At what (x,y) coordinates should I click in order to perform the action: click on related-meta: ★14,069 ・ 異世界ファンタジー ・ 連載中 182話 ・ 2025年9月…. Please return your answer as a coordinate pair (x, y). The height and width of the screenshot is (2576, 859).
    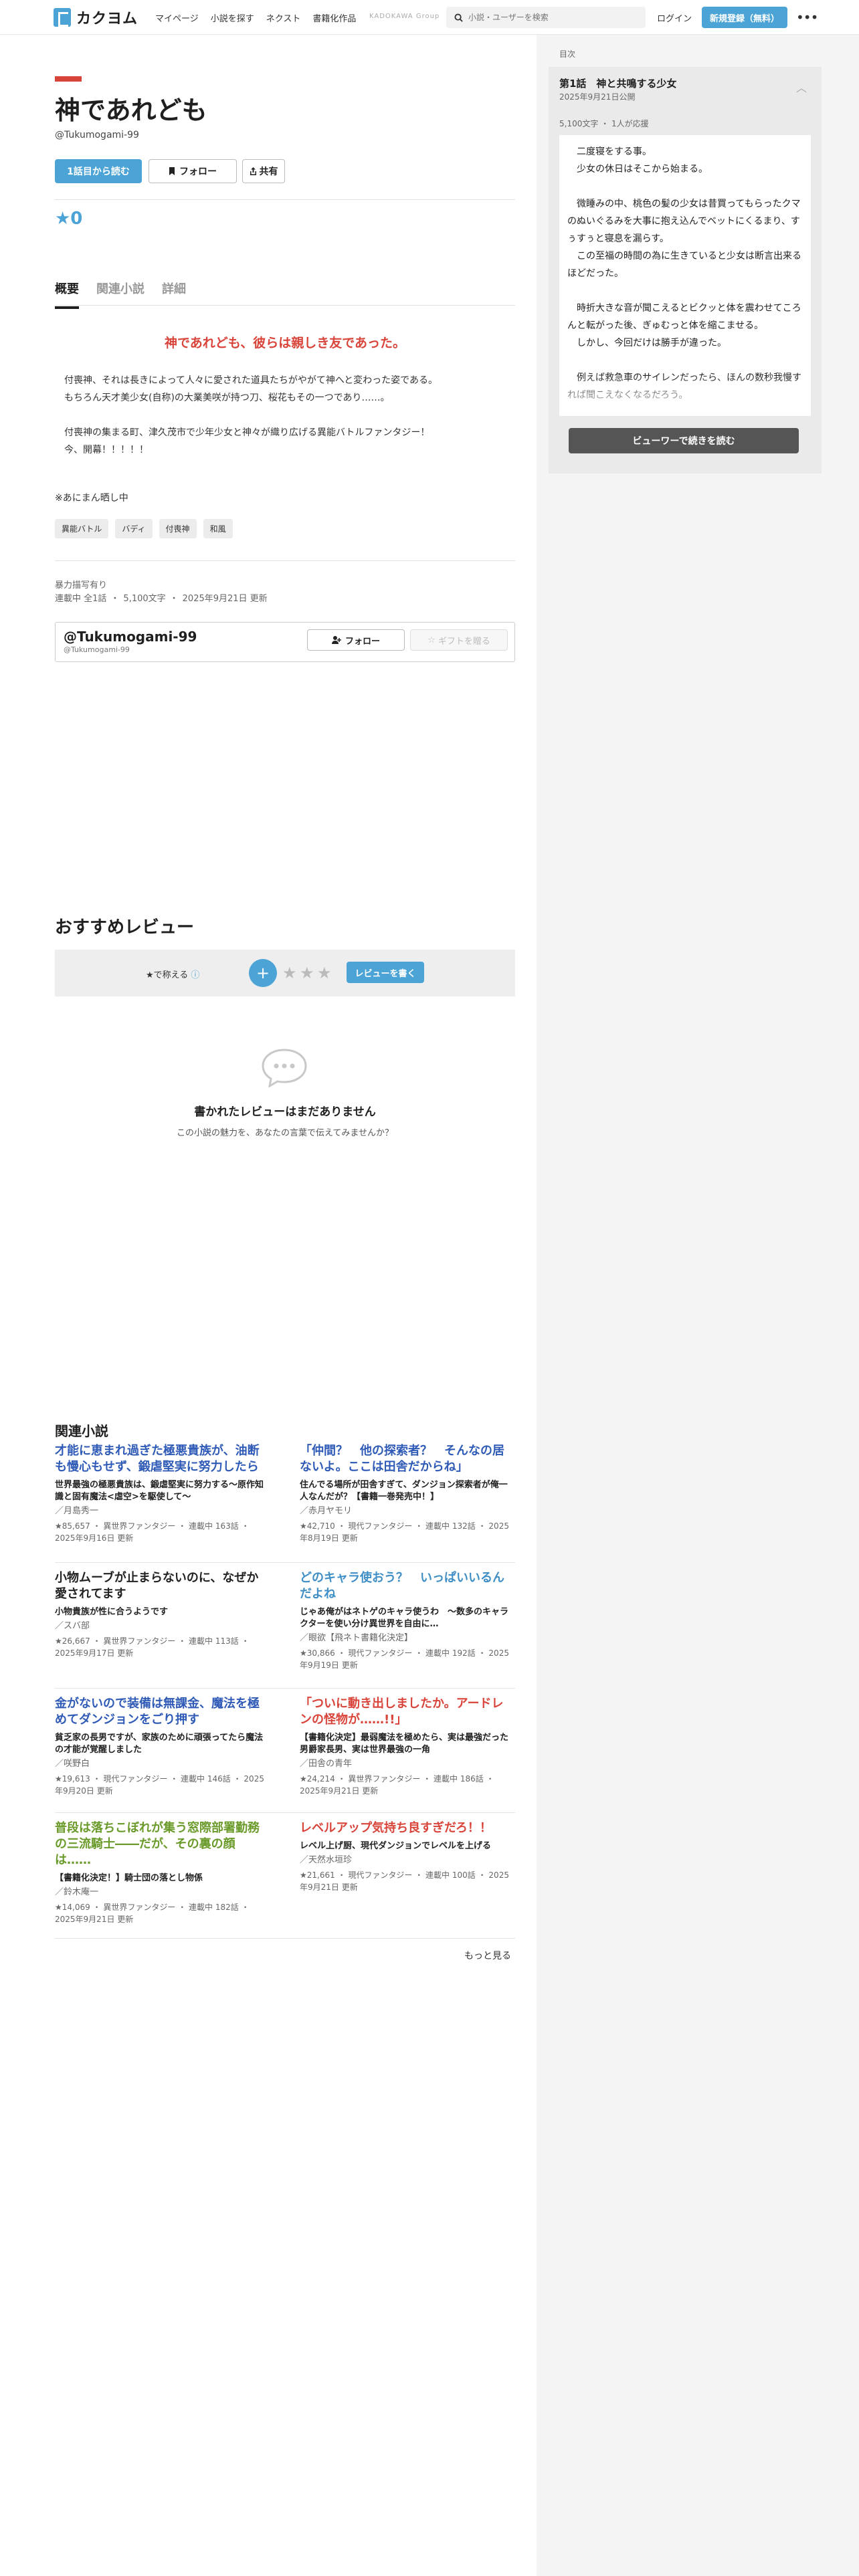
    Looking at the image, I should click on (152, 1913).